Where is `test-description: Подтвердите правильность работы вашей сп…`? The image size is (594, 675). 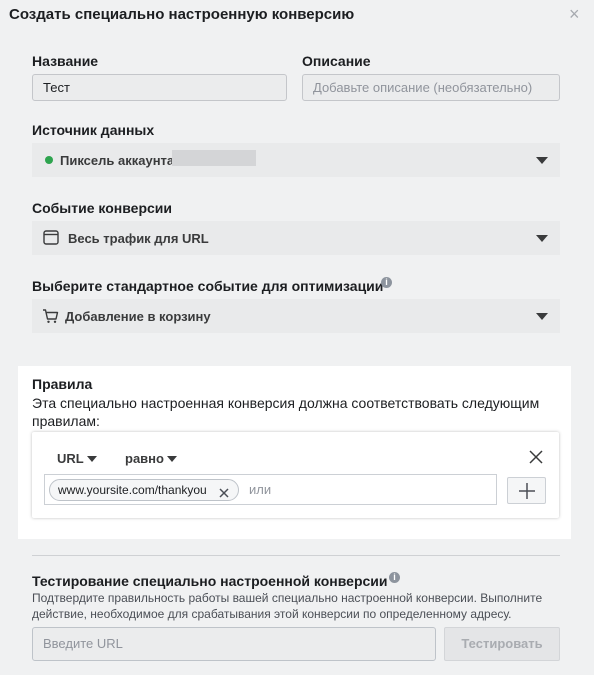 test-description: Подтвердите правильность работы вашей сп… is located at coordinates (287, 606).